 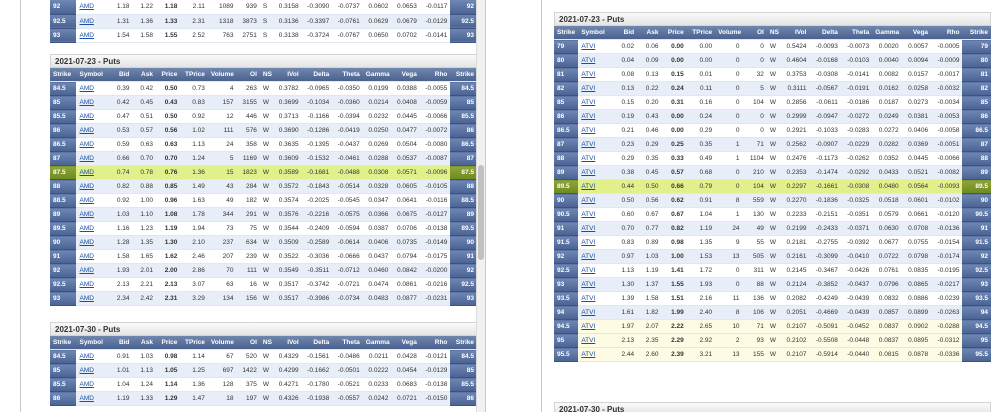 What do you see at coordinates (976, 340) in the screenshot?
I see `strike-cell-right: 95` at bounding box center [976, 340].